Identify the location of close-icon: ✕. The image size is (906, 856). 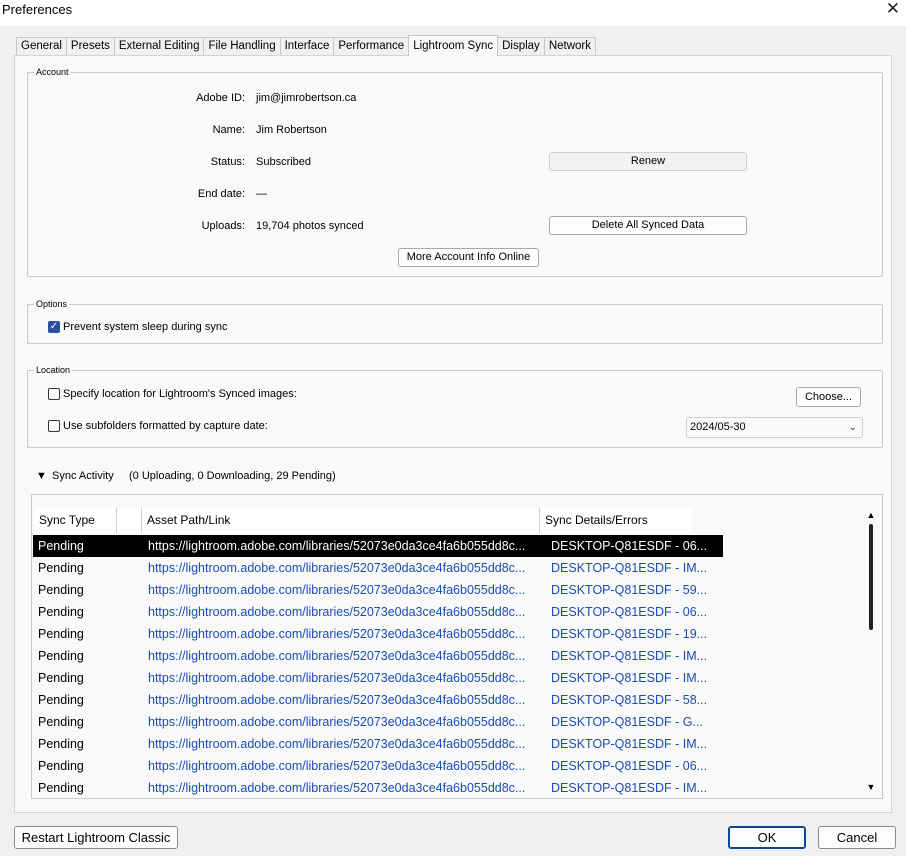
(893, 9).